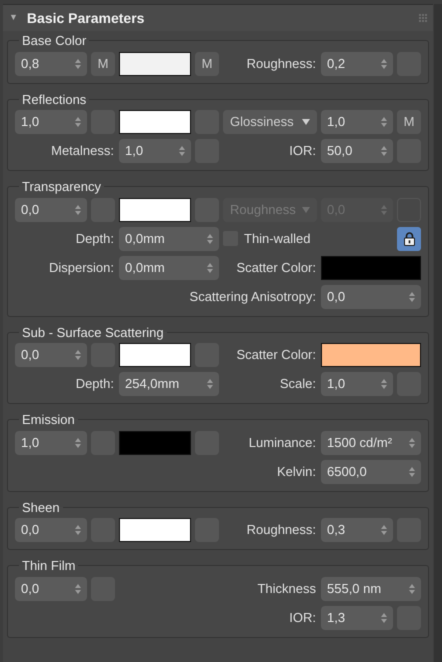 The width and height of the screenshot is (442, 662). Describe the element at coordinates (357, 151) in the screenshot. I see `number-spinner: 50,0` at that location.